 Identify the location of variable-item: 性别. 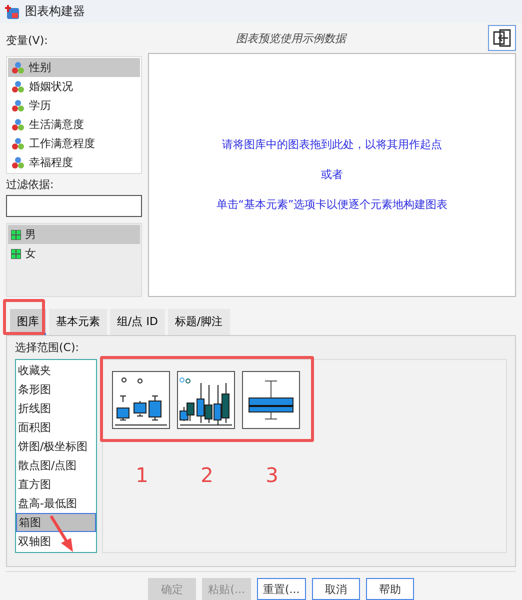
(74, 67).